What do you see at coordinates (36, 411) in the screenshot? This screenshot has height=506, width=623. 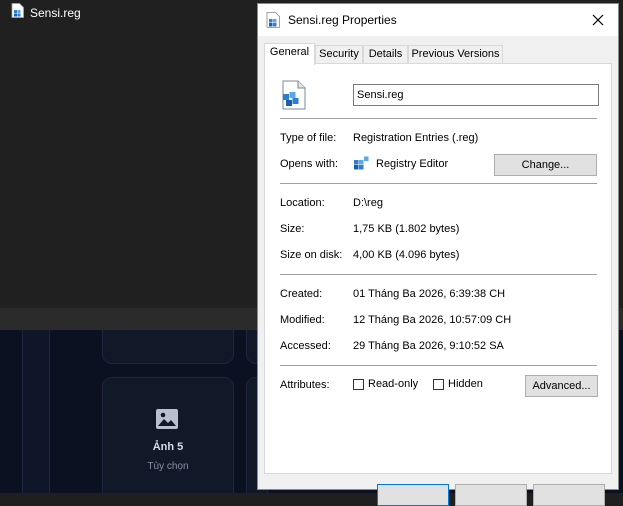 I see `gallery-column` at bounding box center [36, 411].